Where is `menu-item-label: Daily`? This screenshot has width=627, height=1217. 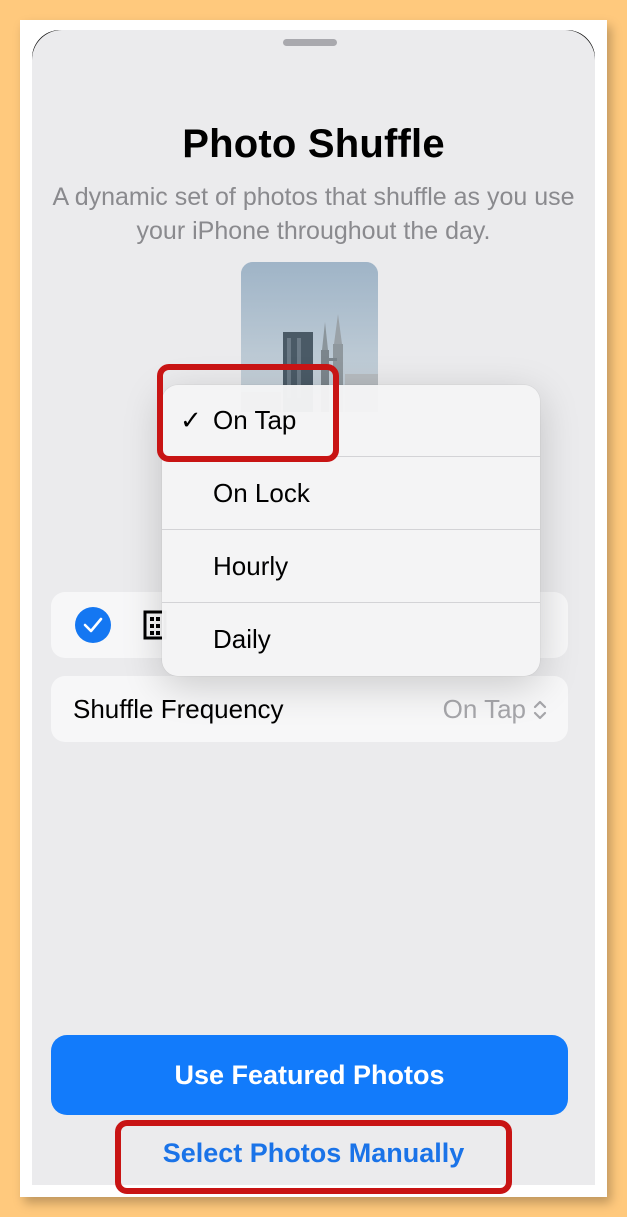 menu-item-label: Daily is located at coordinates (242, 639).